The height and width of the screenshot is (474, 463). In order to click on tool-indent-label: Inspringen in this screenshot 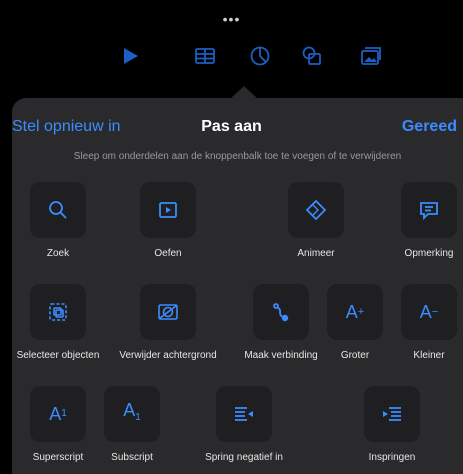, I will do `click(392, 457)`.